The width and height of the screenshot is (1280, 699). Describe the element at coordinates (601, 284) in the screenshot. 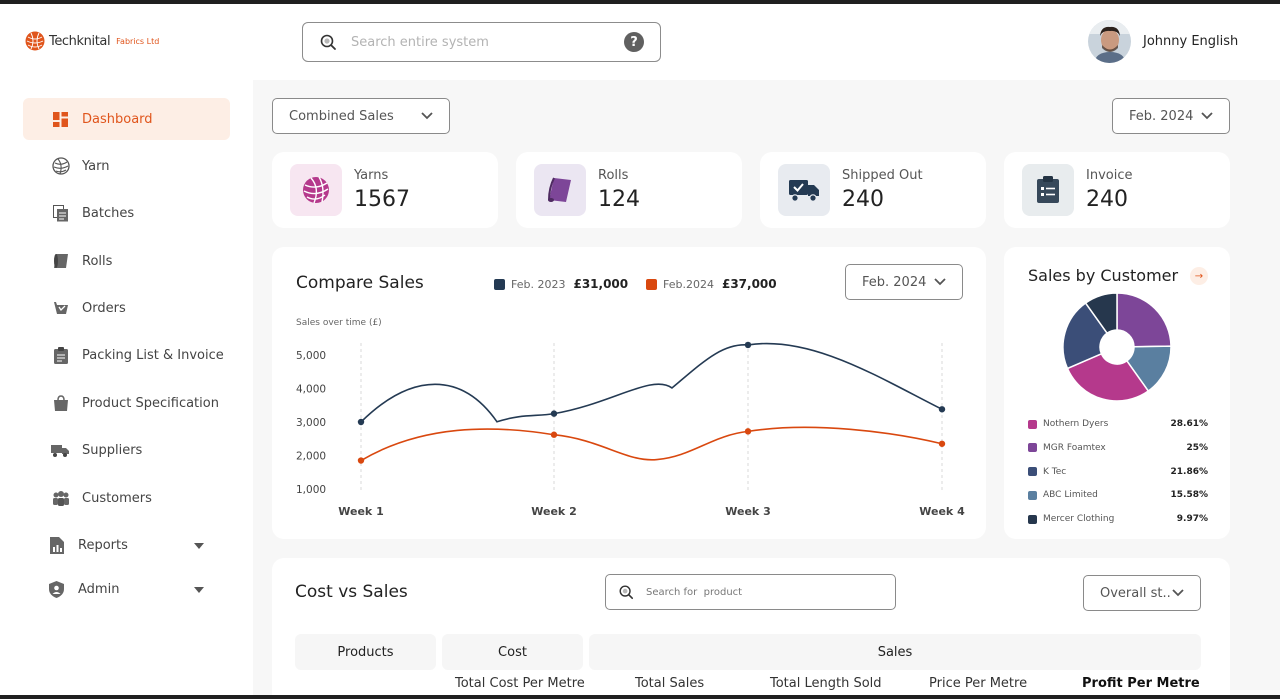

I see `legend-value: £31,000` at that location.